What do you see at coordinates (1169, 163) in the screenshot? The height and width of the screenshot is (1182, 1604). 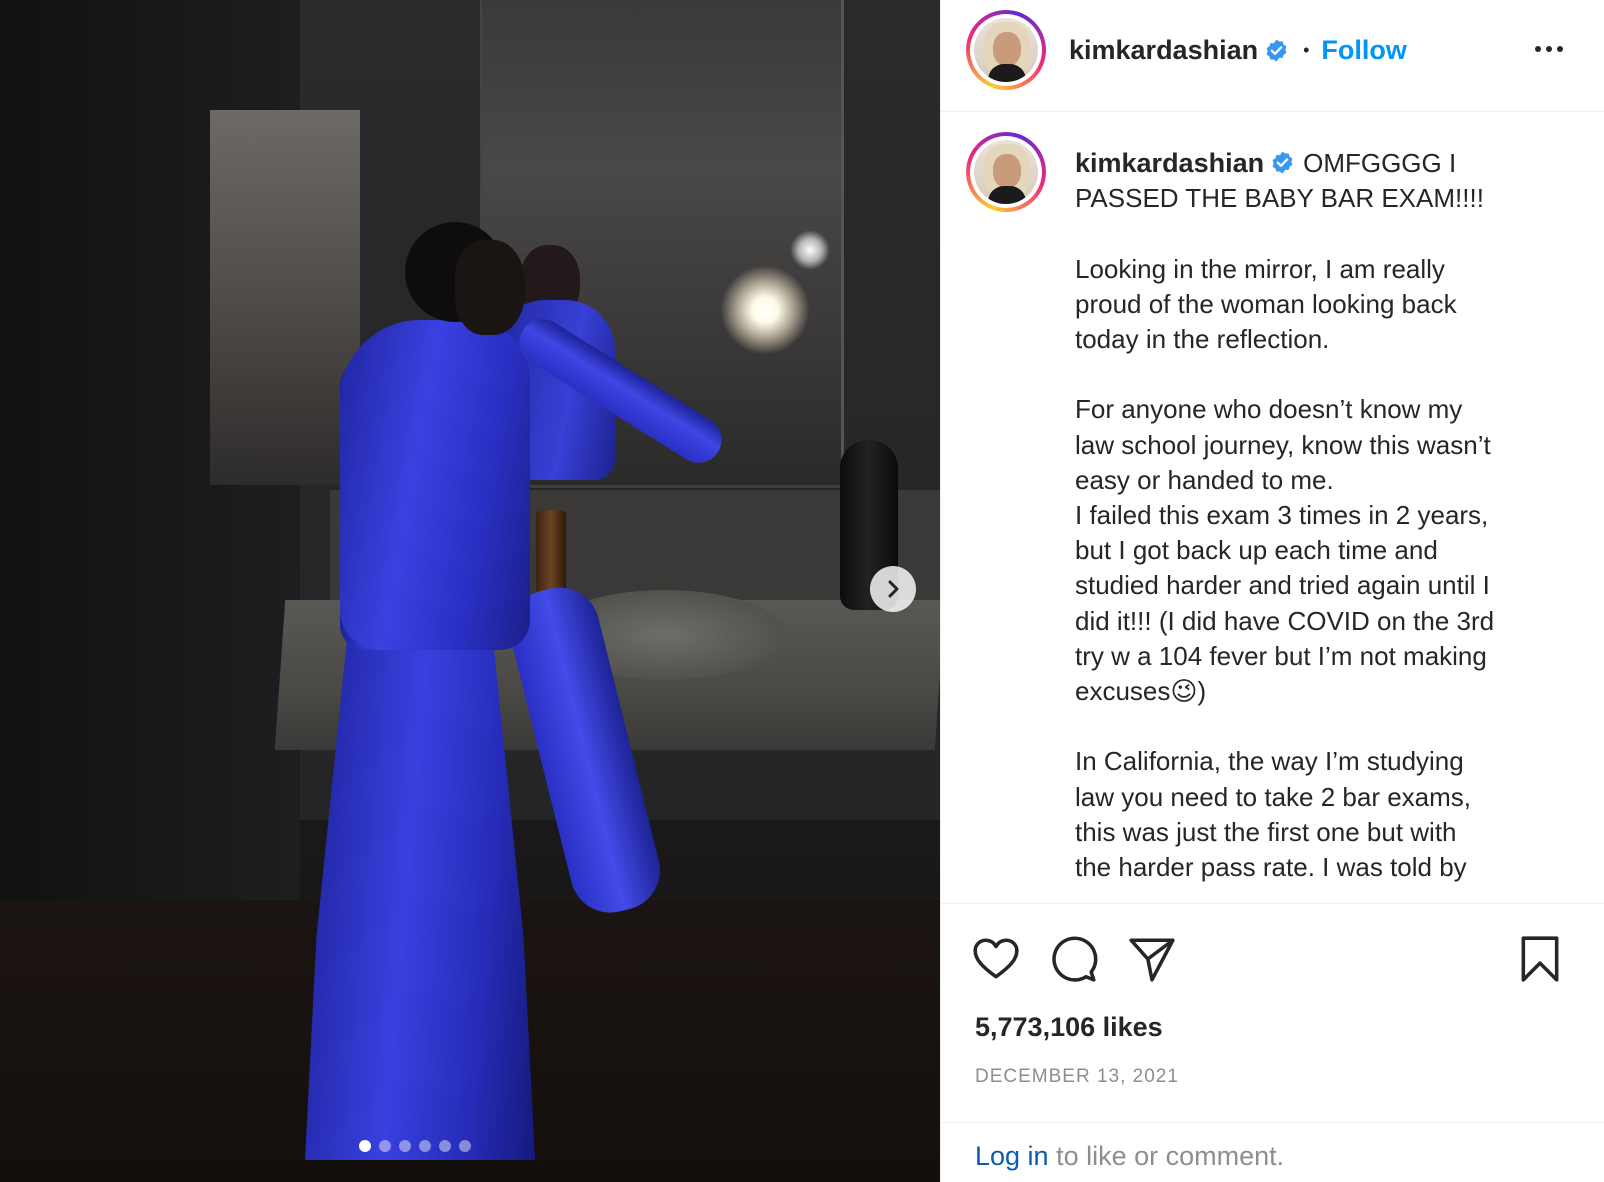 I see `caption-username: kimkardashian` at bounding box center [1169, 163].